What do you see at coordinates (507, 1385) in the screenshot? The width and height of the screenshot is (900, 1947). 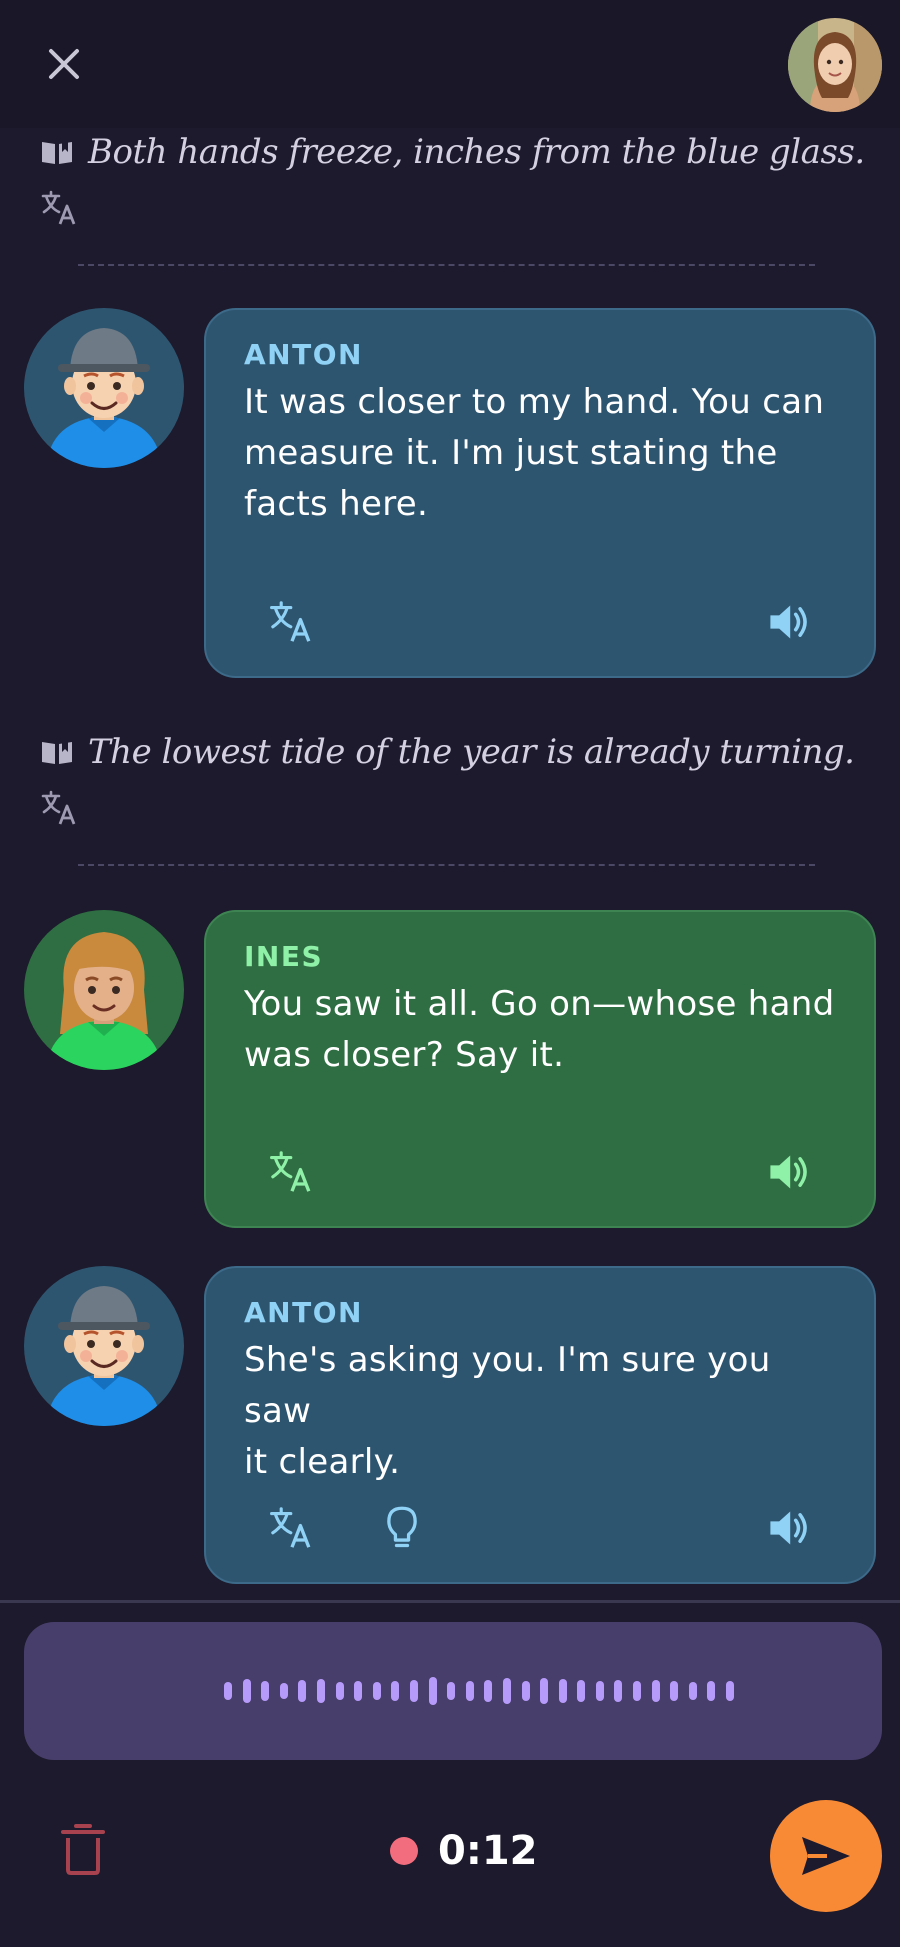 I see `message-line: She's asking you. I'm sure you saw` at bounding box center [507, 1385].